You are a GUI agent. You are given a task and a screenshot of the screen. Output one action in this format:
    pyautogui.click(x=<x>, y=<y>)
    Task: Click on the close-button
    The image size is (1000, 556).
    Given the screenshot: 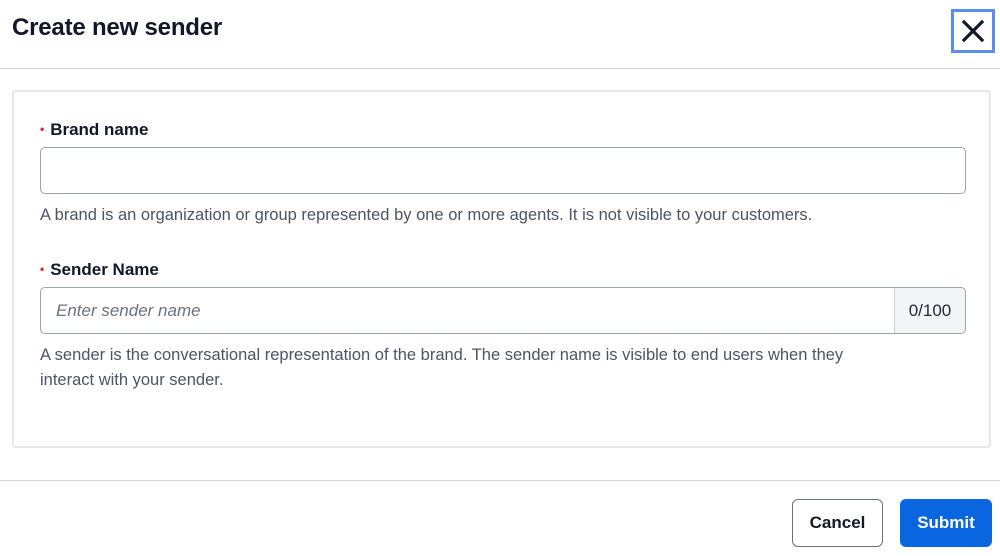 What is the action you would take?
    pyautogui.click(x=973, y=31)
    